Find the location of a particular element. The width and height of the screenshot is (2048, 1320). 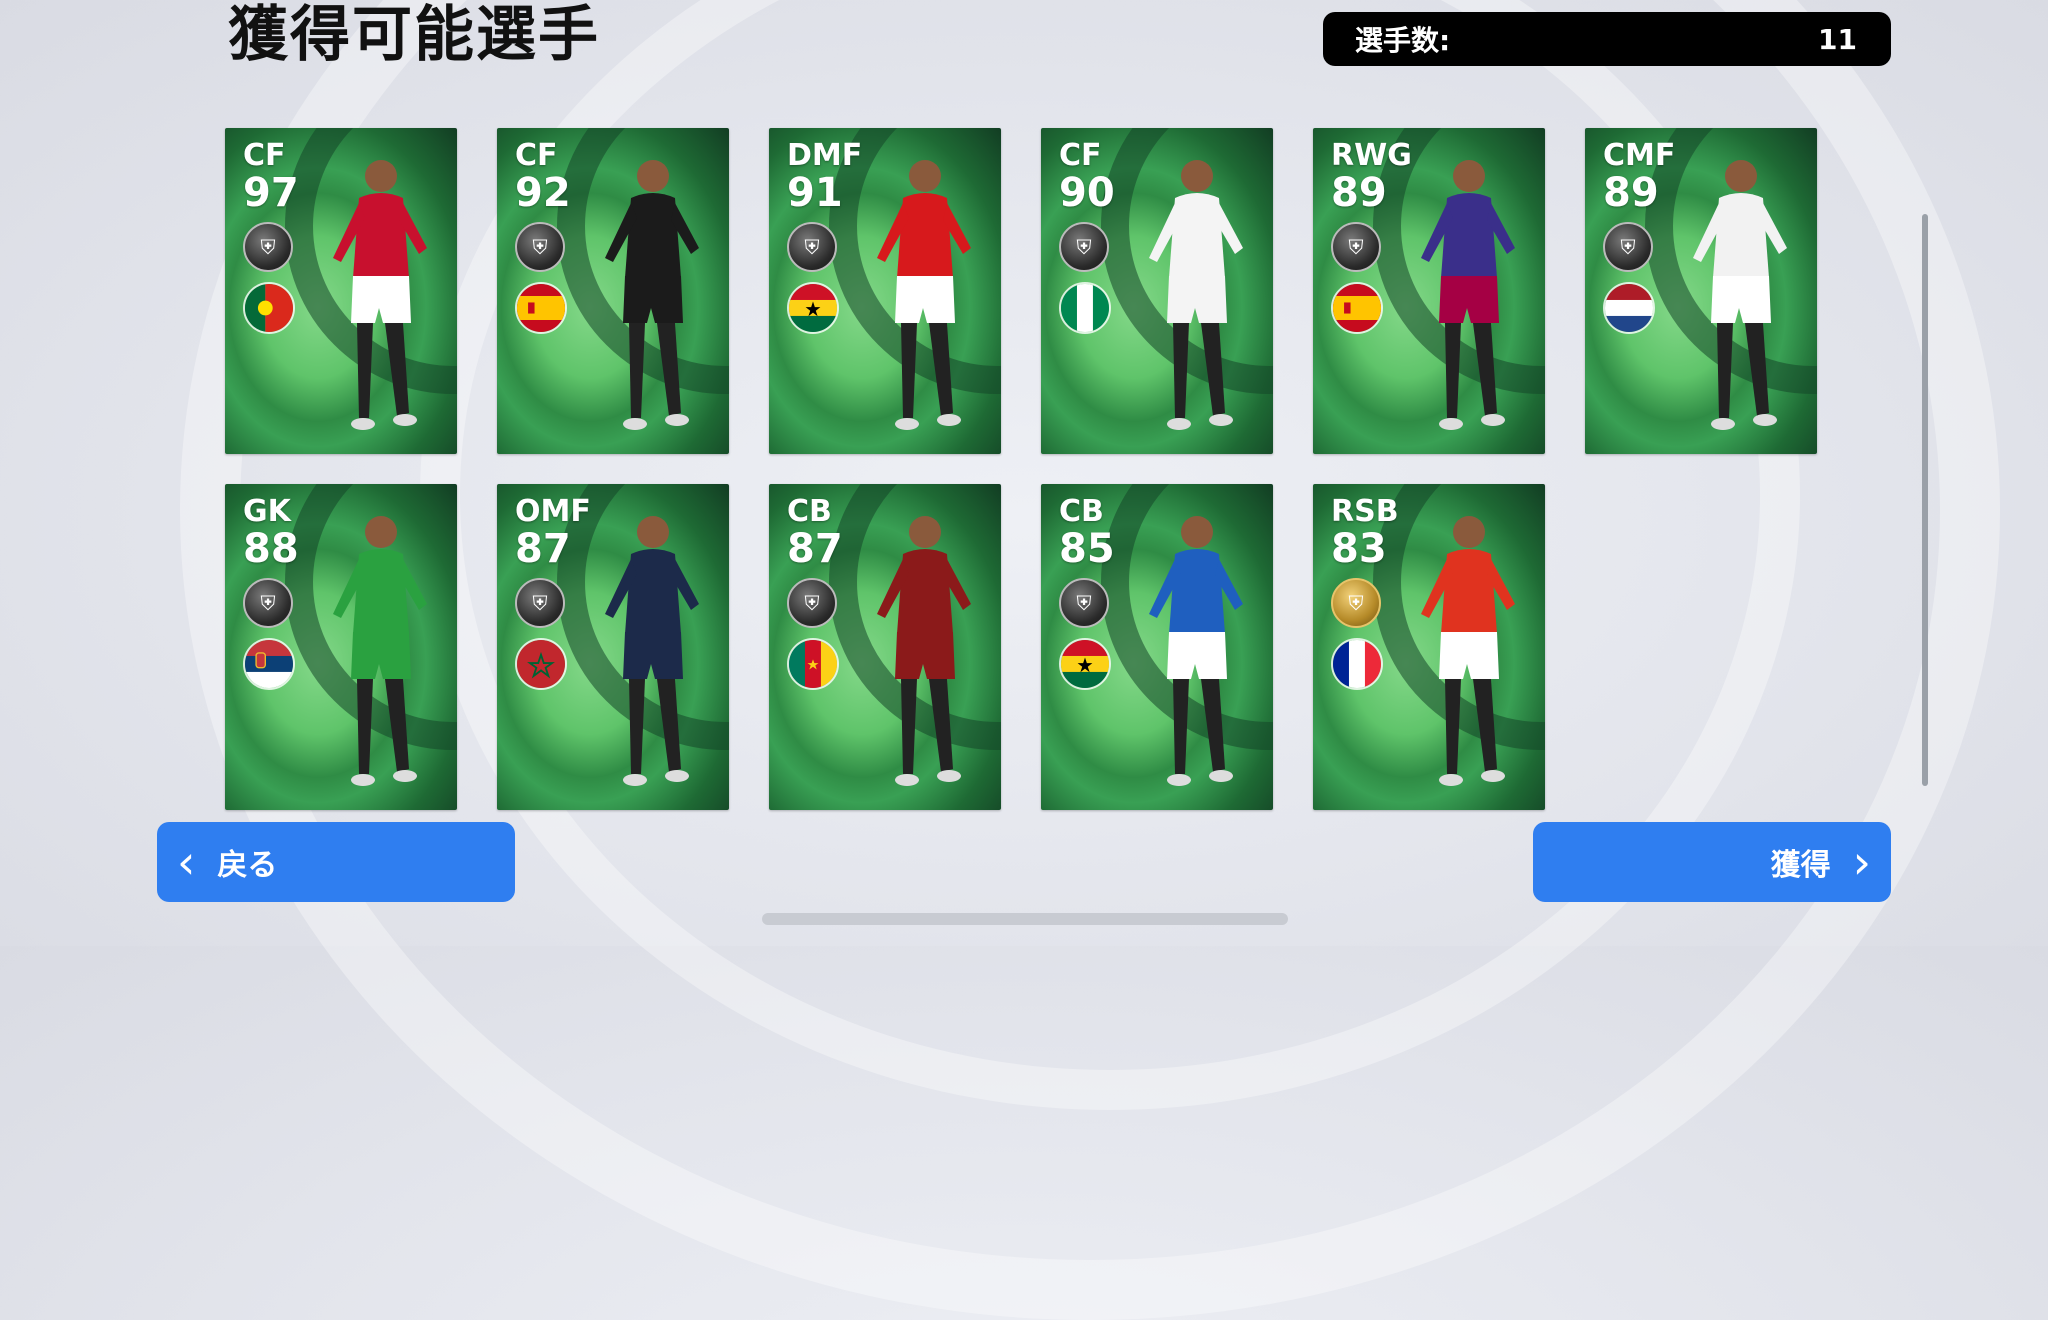

player-card: CF 97 ⛨ is located at coordinates (341, 291).